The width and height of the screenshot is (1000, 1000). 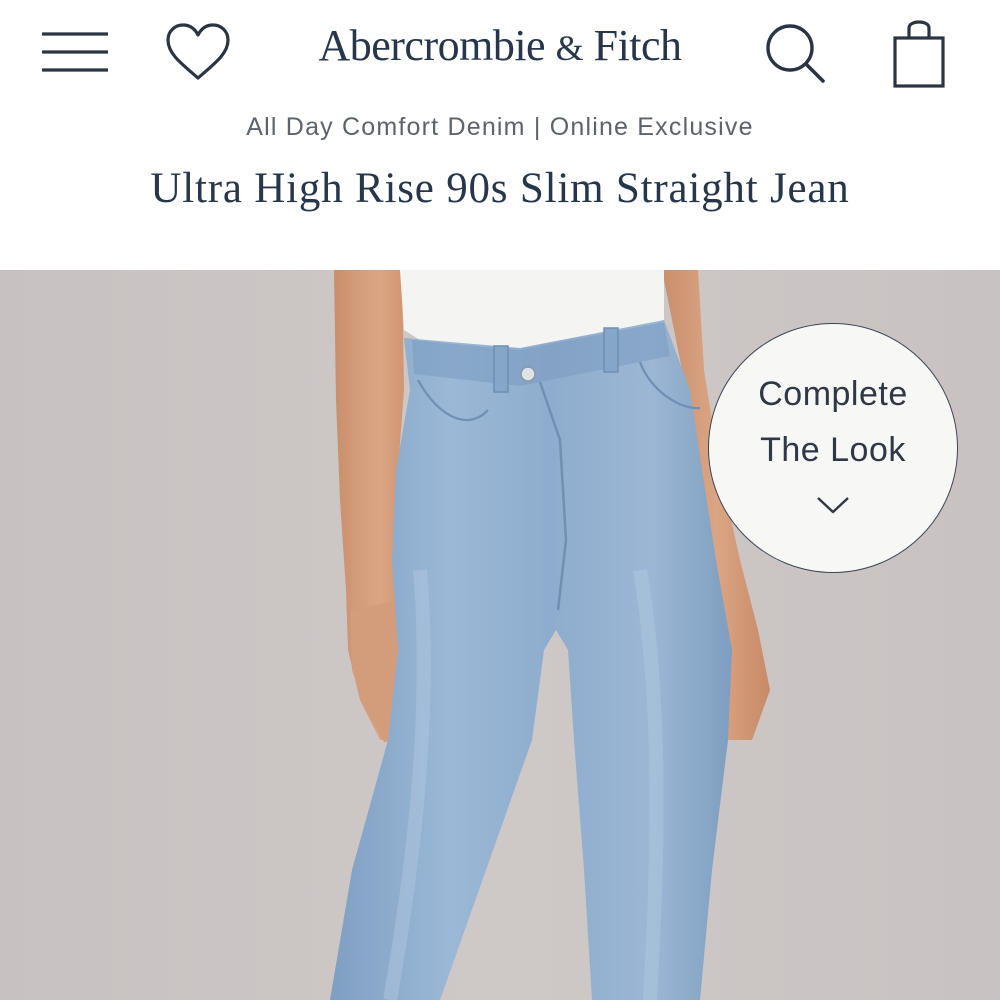 I want to click on brand-logo: Abercrombie & Fitch, so click(x=500, y=47).